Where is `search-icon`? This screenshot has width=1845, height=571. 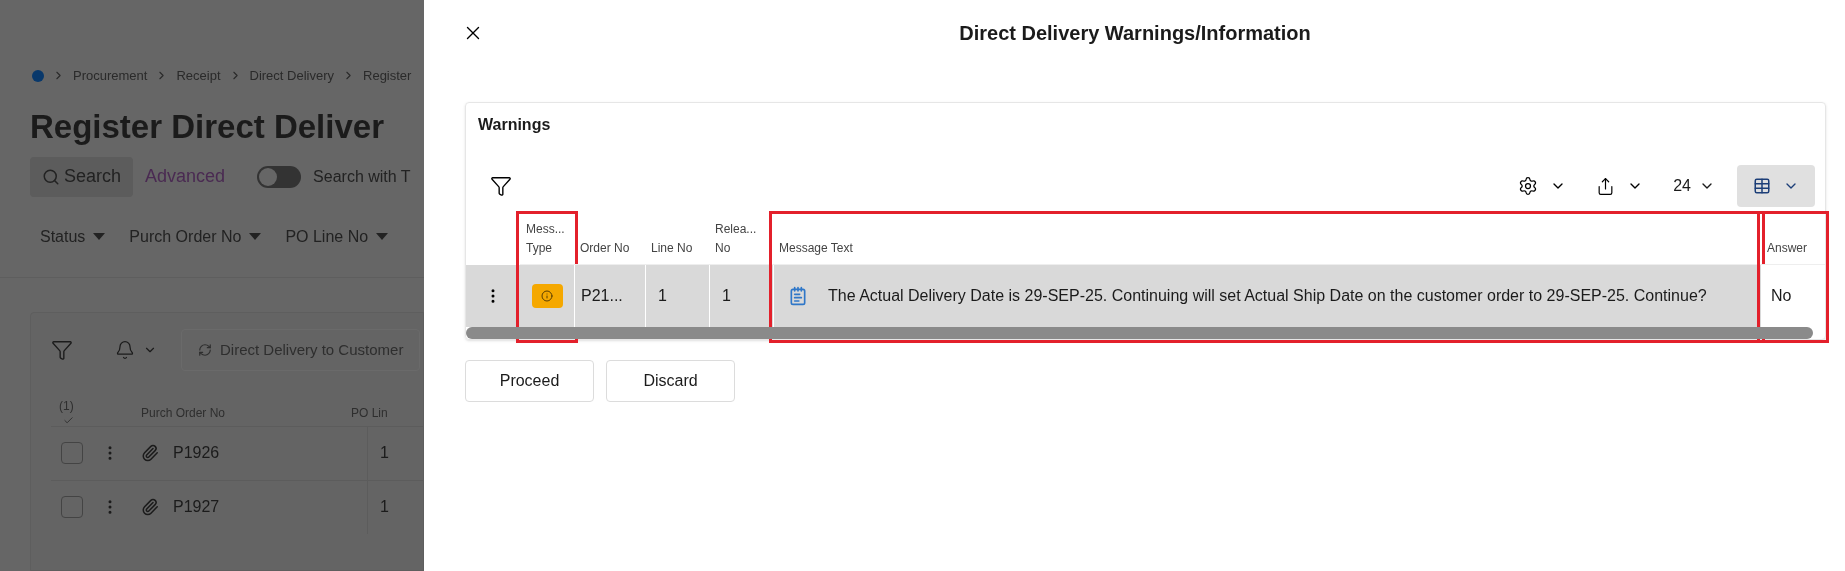
search-icon is located at coordinates (51, 176).